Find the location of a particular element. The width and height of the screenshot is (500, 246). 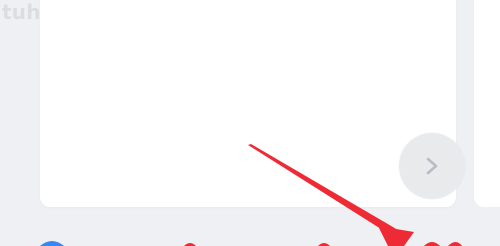

next-content-card is located at coordinates (487, 103).